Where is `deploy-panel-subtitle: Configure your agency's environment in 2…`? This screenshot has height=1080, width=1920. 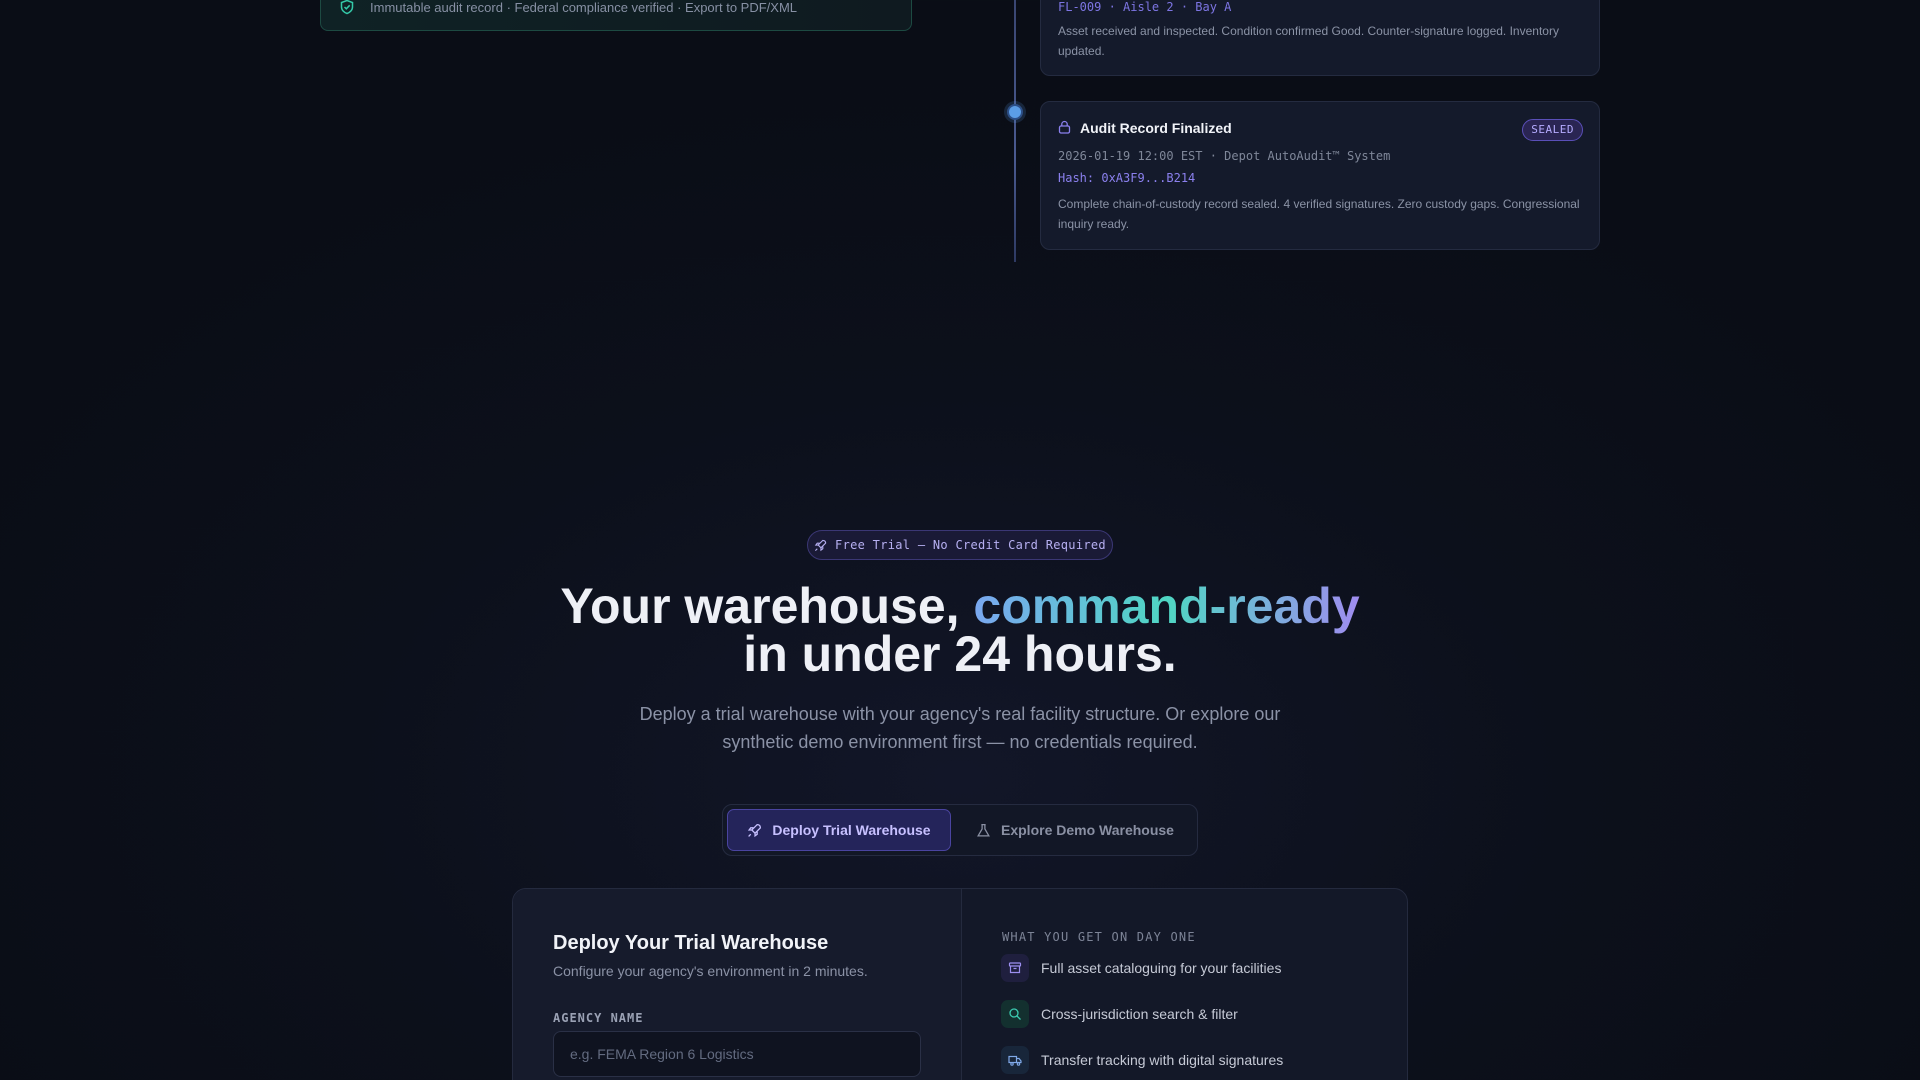 deploy-panel-subtitle: Configure your agency's environment in 2… is located at coordinates (710, 971).